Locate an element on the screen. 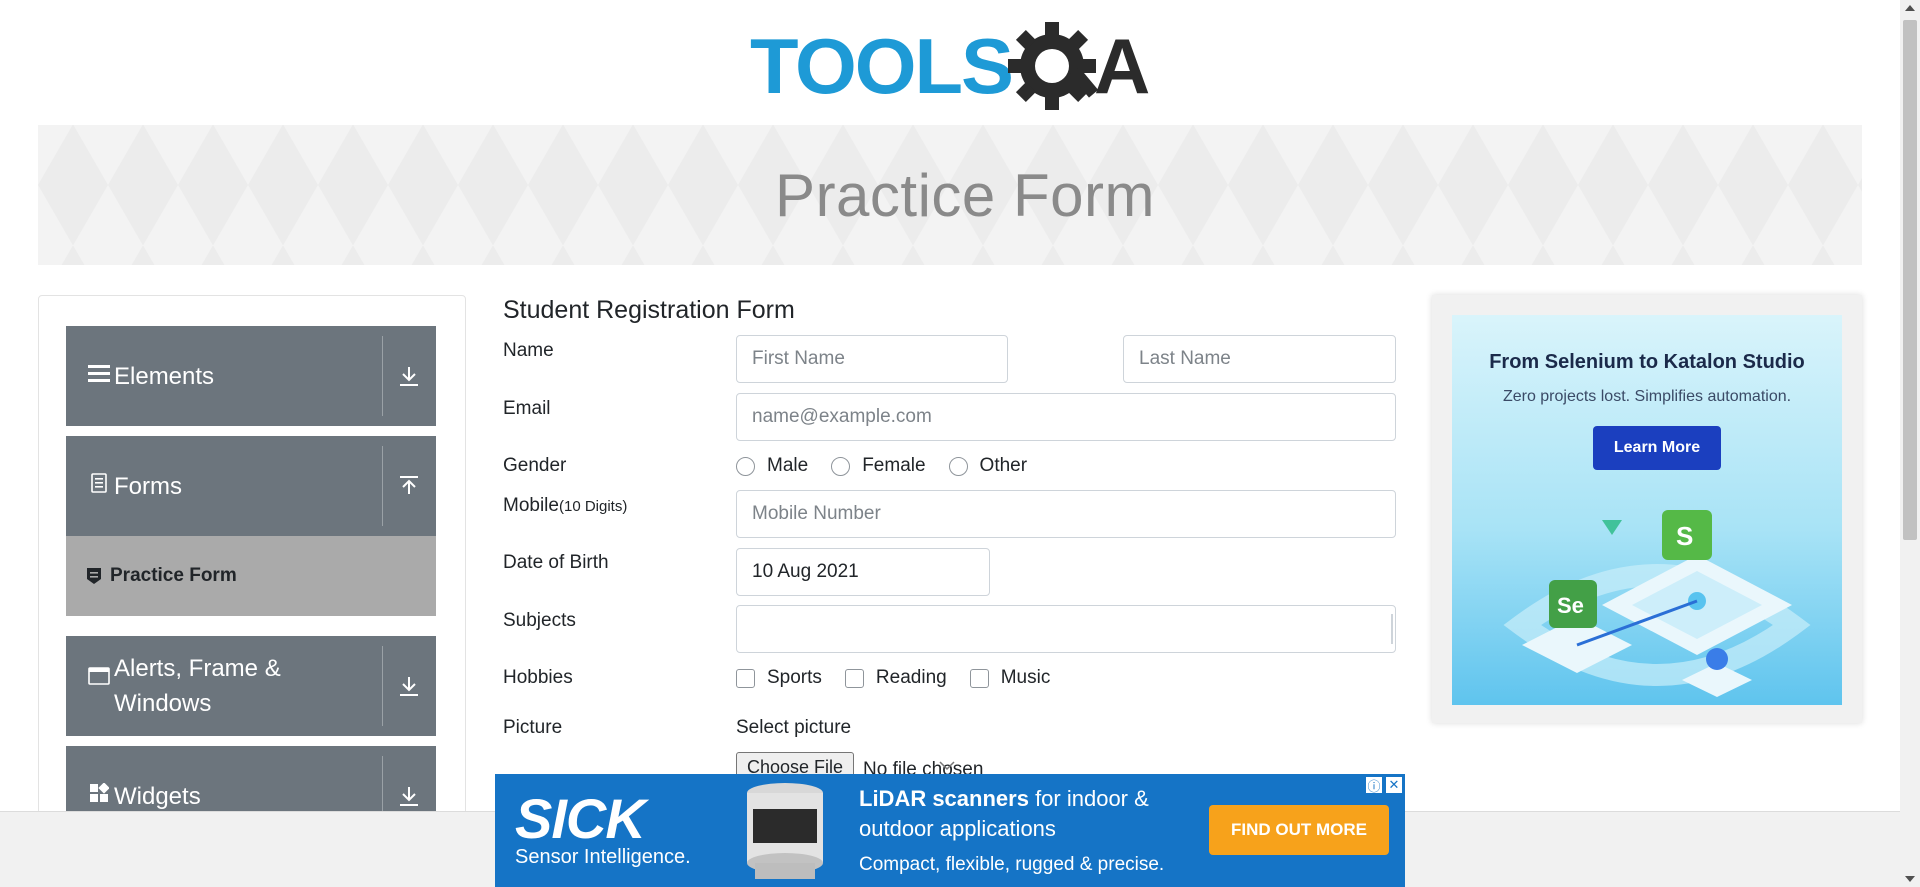 This screenshot has width=1920, height=887. ad-close-icon: ✕ is located at coordinates (1394, 785).